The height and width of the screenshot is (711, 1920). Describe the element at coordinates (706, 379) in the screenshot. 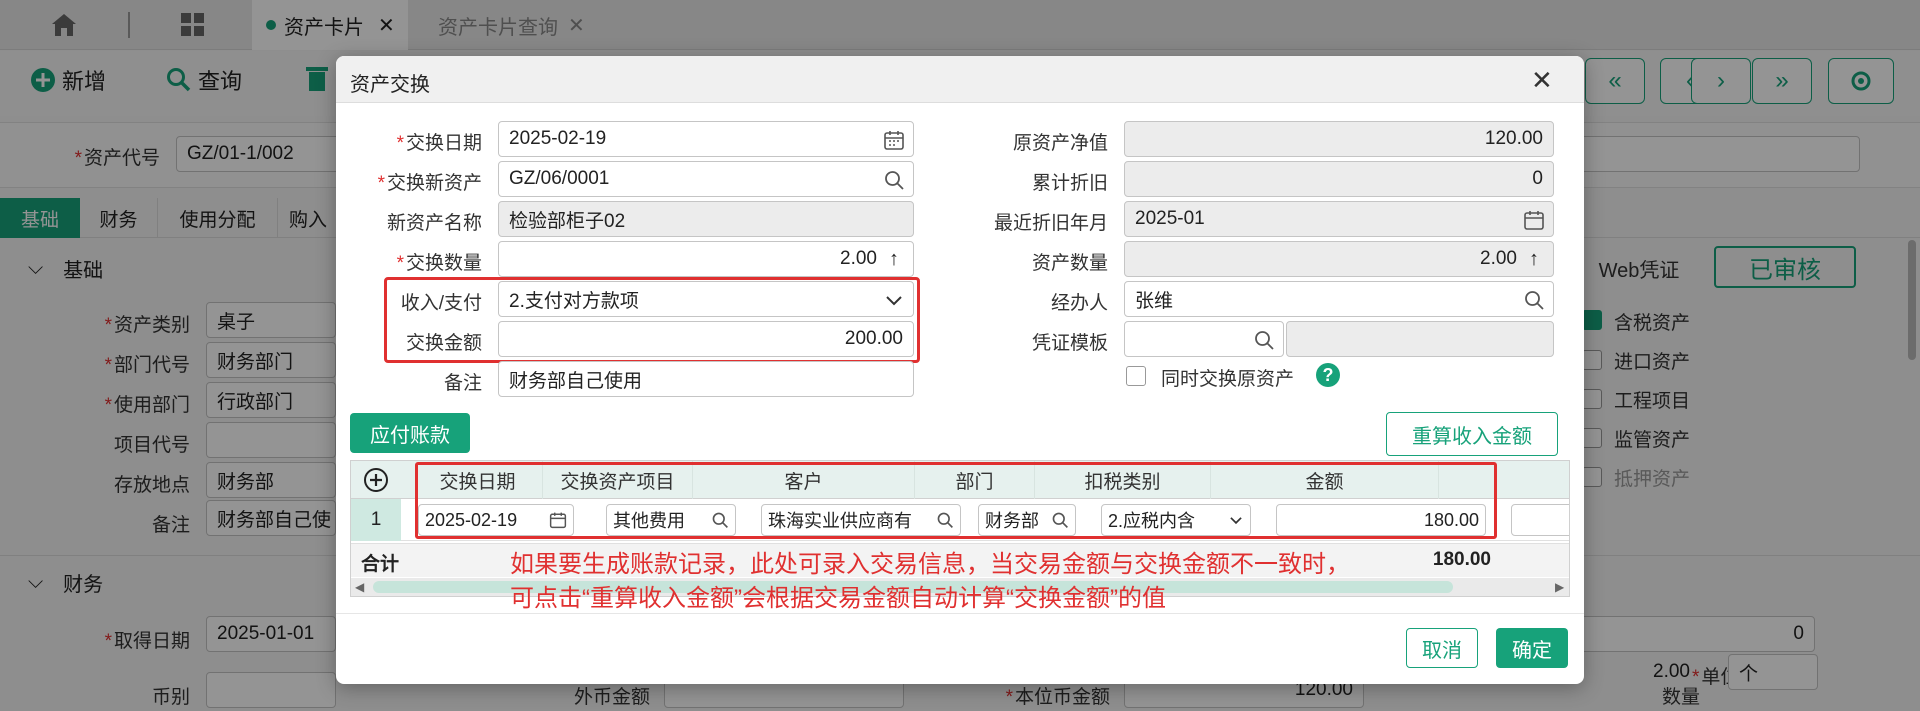

I see `remark-field: 财务部自己使用` at that location.